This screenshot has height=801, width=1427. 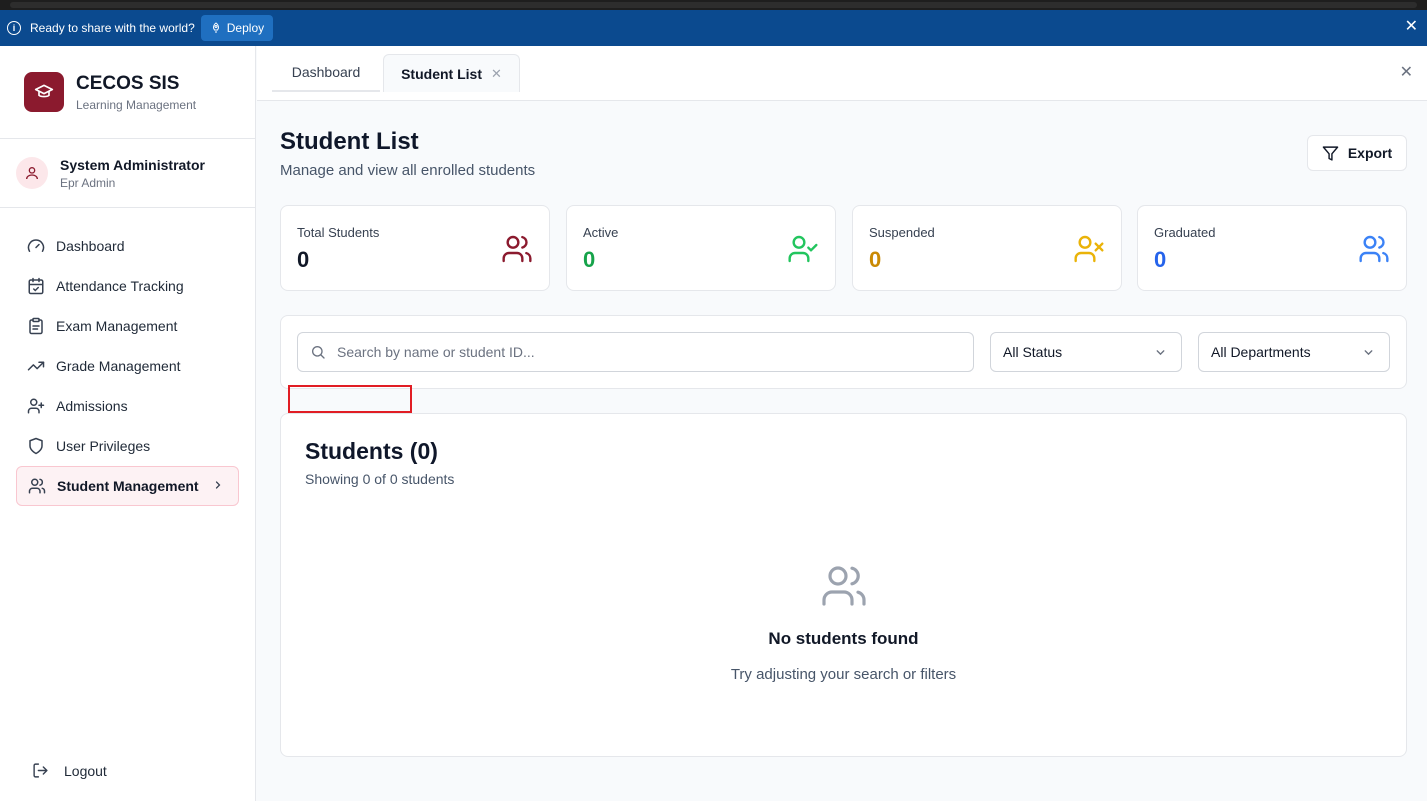 I want to click on empty-state-title: No students found, so click(x=843, y=638).